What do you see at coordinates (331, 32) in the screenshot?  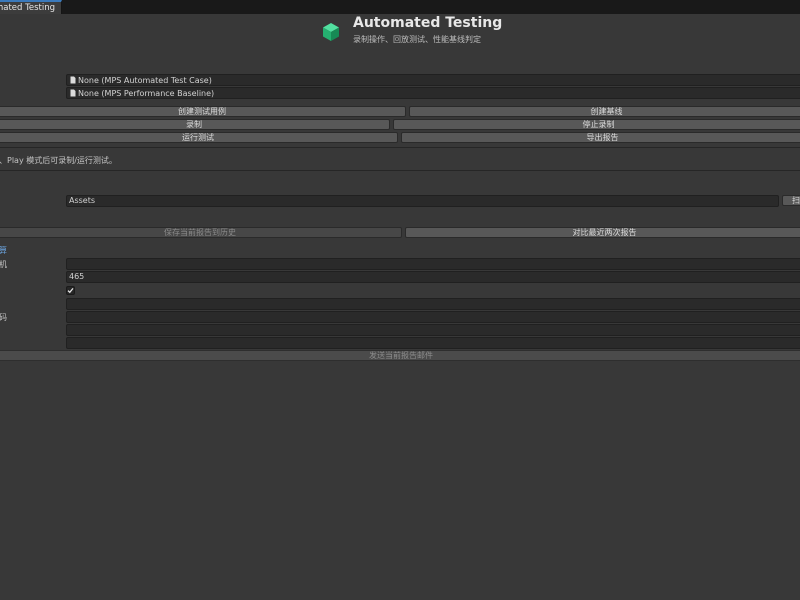 I see `green-cube-icon` at bounding box center [331, 32].